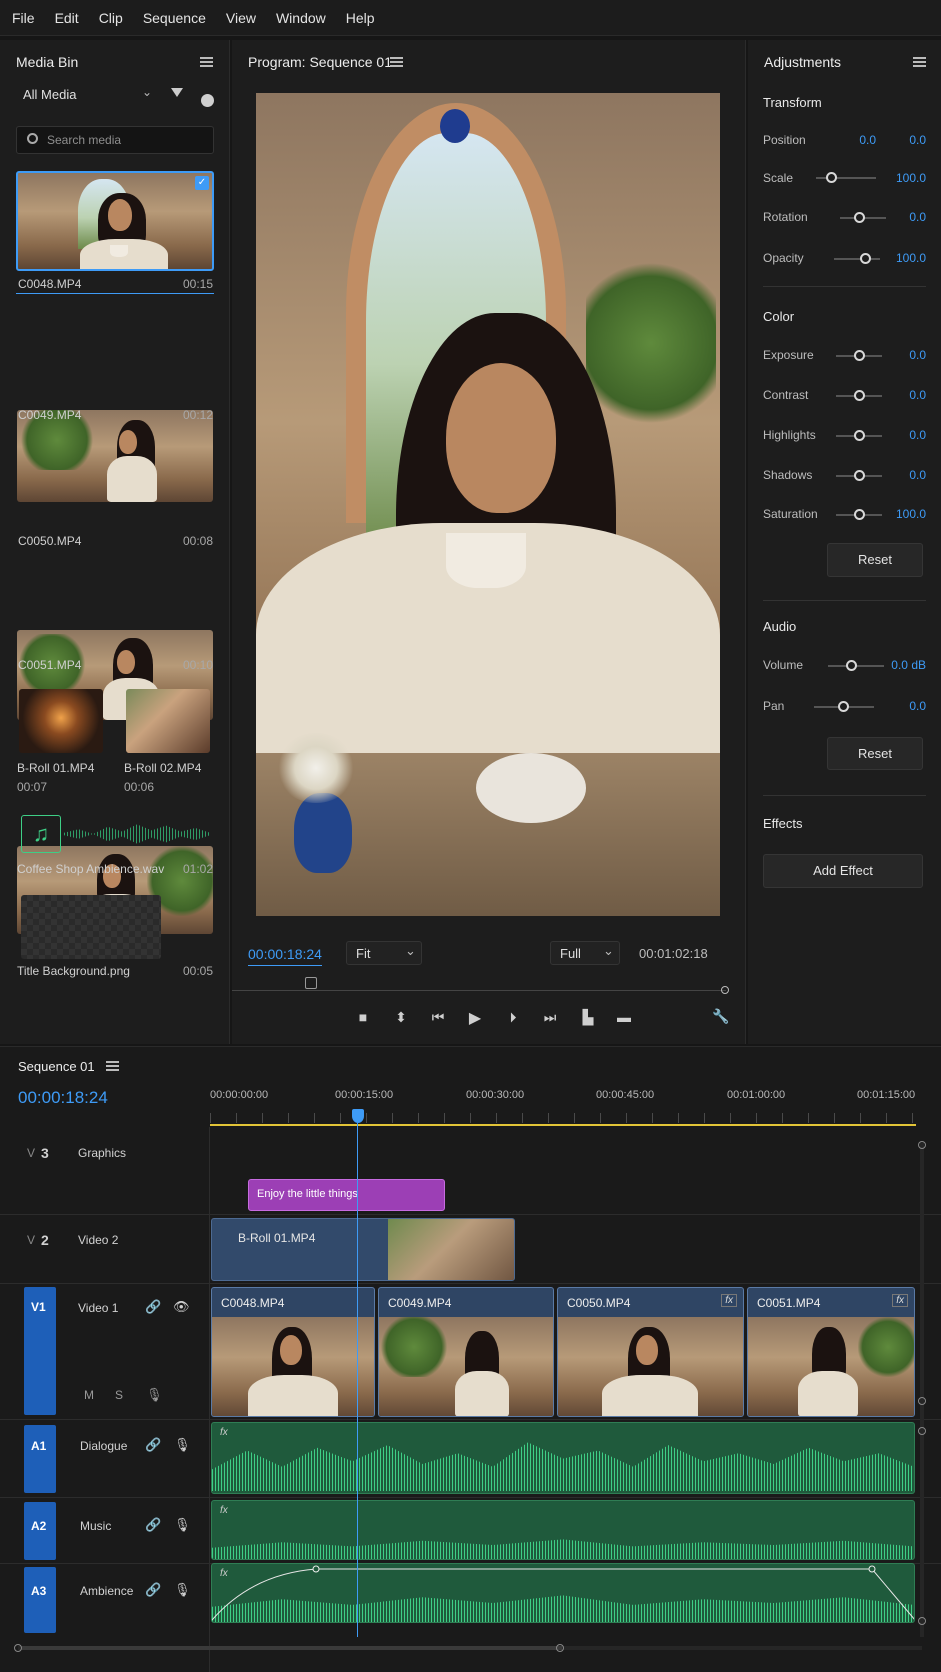  Describe the element at coordinates (906, 395) in the screenshot. I see `contrast-value: 0.0` at that location.